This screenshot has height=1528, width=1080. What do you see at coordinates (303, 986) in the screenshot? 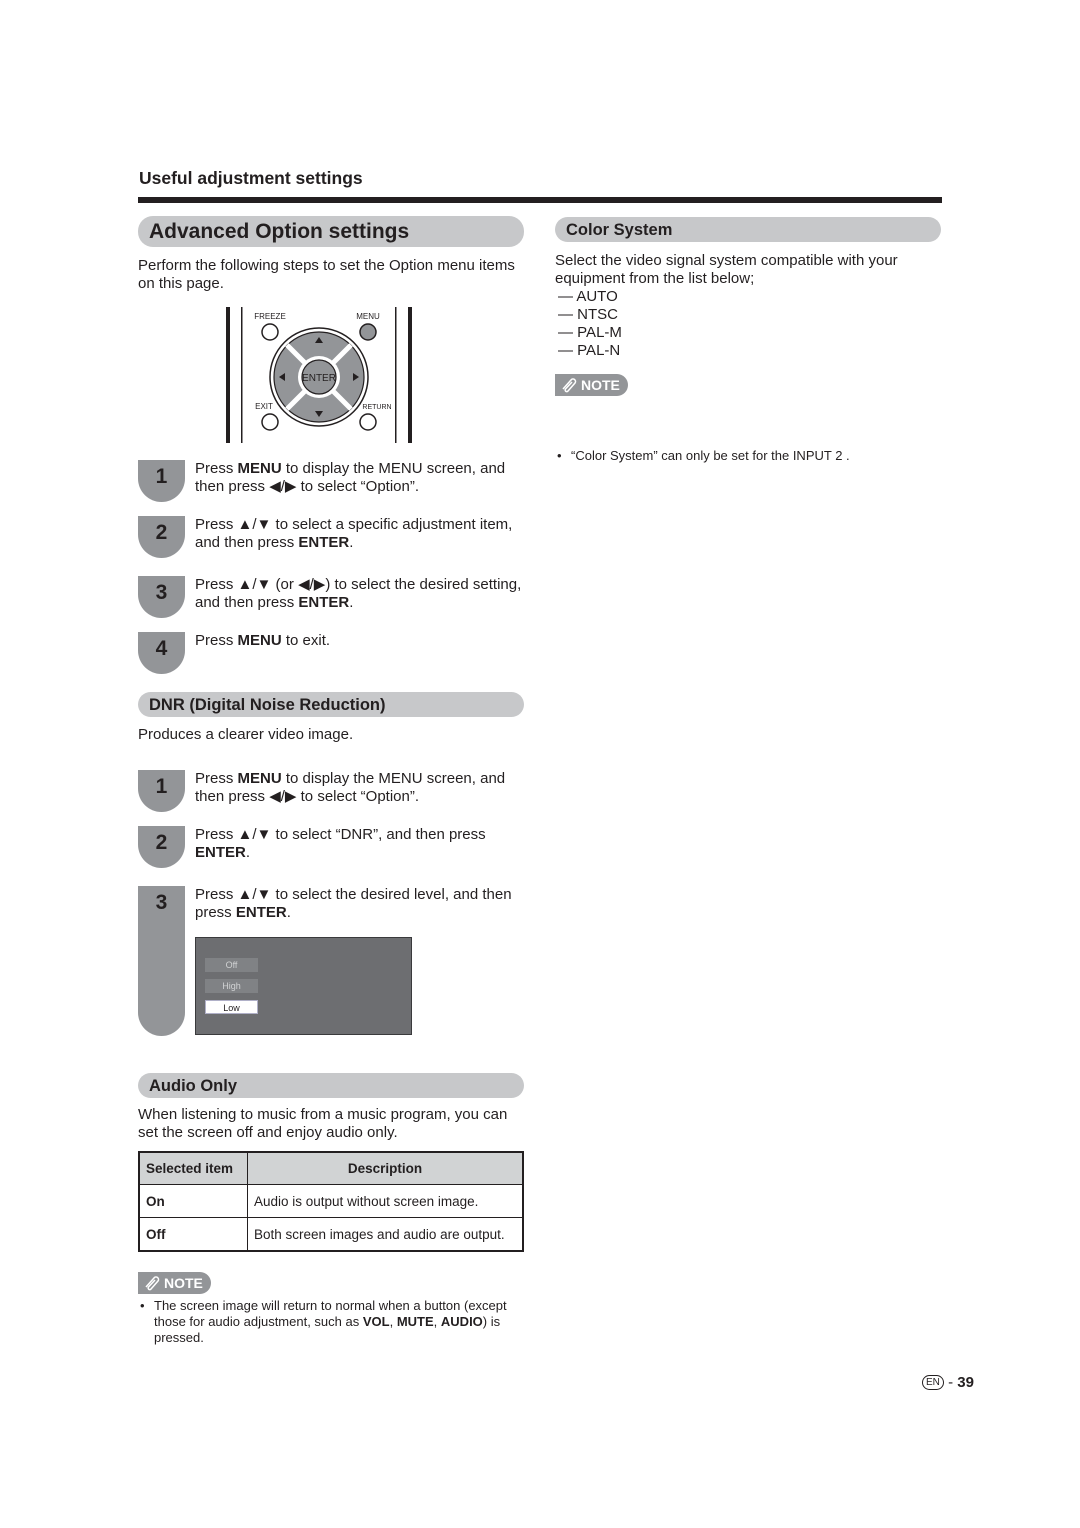
I see `dnr-osd-menu: Off High Low` at bounding box center [303, 986].